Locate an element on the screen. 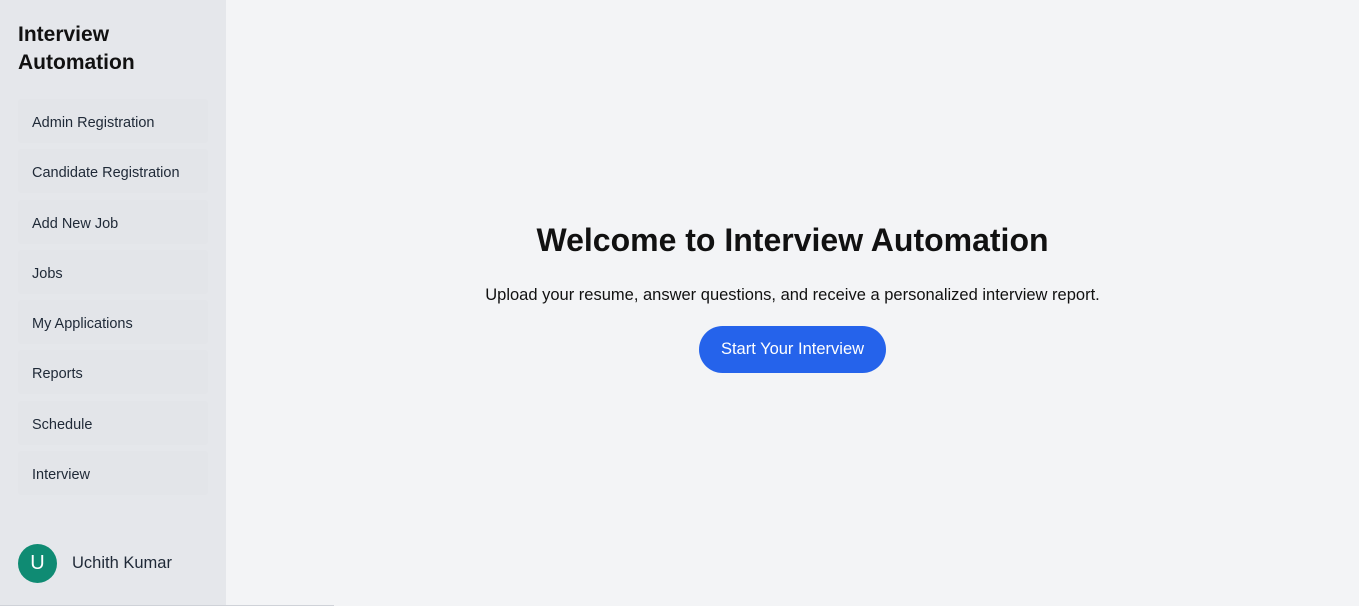 The width and height of the screenshot is (1359, 606). sidebar-item-reports: Reports is located at coordinates (113, 372).